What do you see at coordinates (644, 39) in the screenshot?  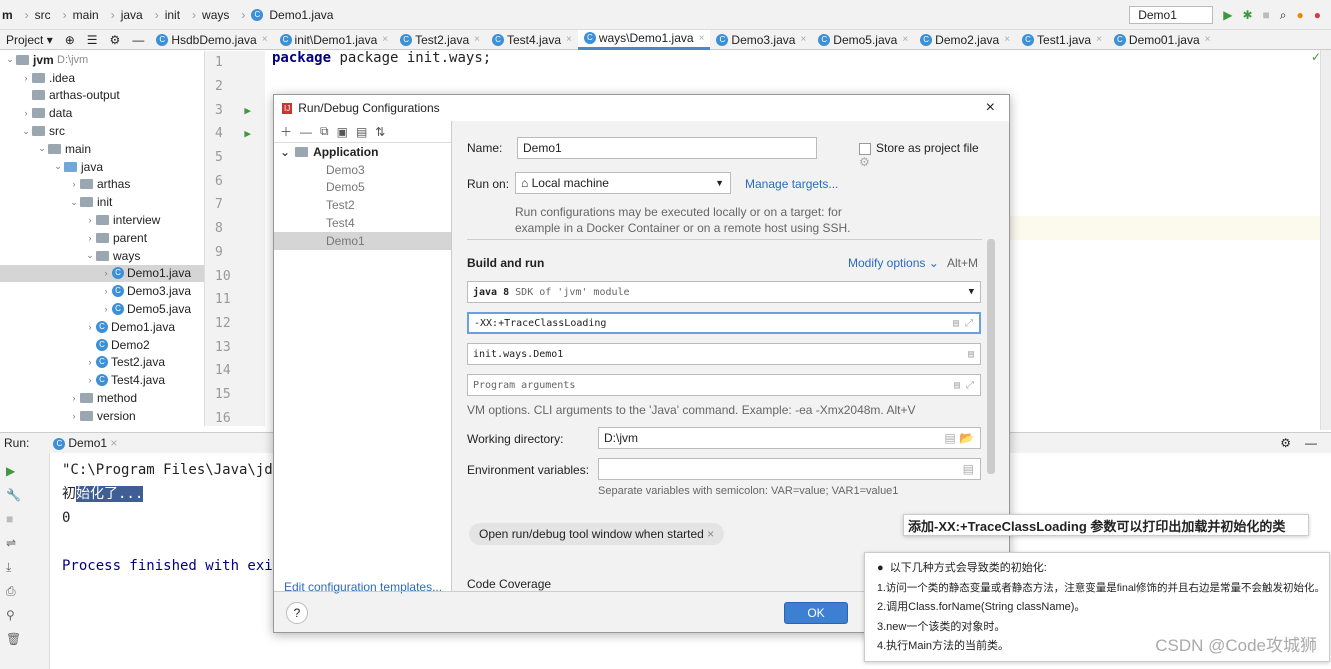 I see `editor-tab: Cways\Demo1.java ×` at bounding box center [644, 39].